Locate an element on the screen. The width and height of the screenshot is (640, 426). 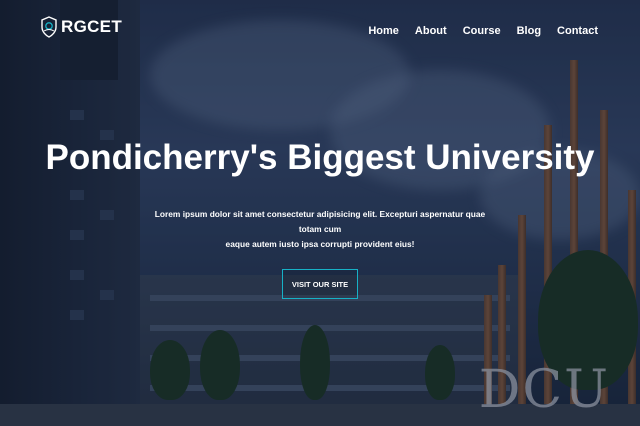
hero-title: Pondicherry's Biggest University is located at coordinates (320, 157).